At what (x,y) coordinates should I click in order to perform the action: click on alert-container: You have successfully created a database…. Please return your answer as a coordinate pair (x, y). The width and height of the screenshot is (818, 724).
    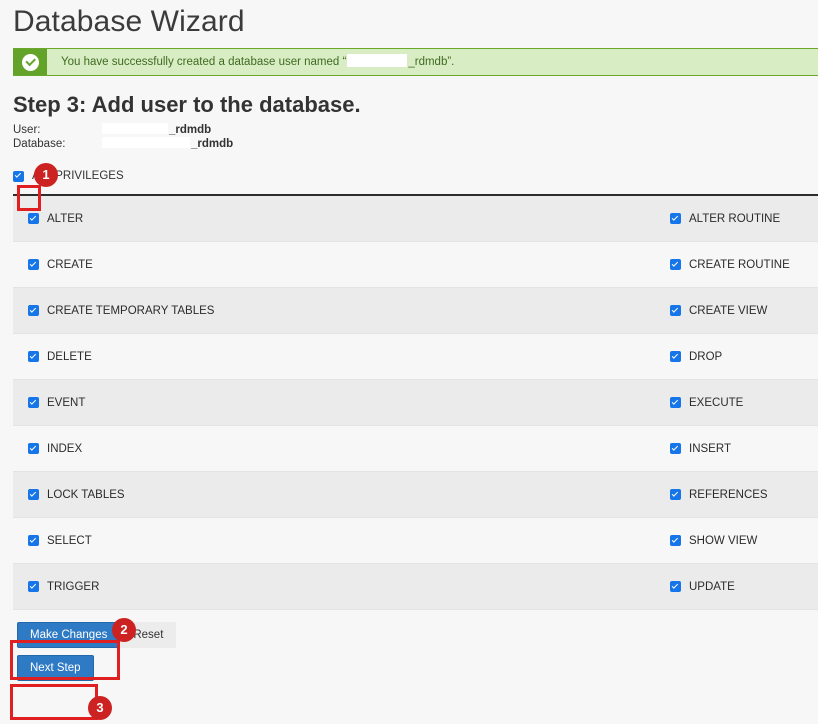
    Looking at the image, I should click on (409, 62).